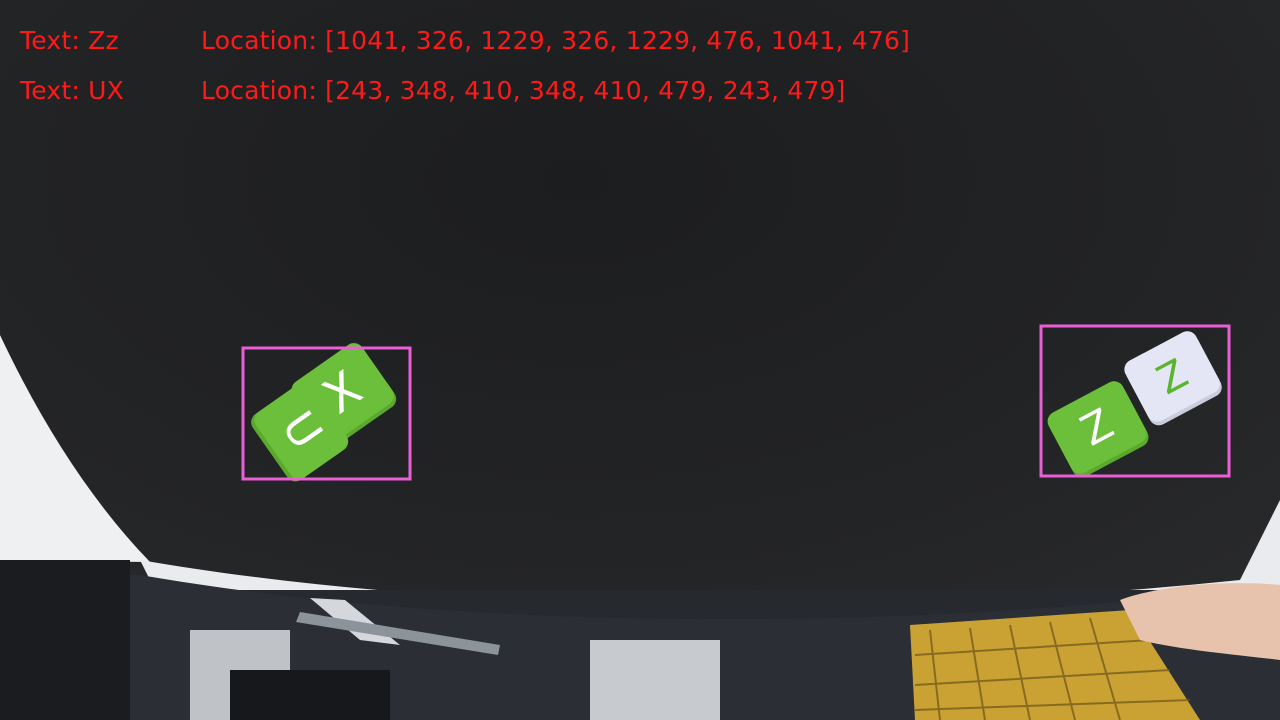 The width and height of the screenshot is (1280, 720). What do you see at coordinates (106, 90) in the screenshot?
I see `detection-text: UX` at bounding box center [106, 90].